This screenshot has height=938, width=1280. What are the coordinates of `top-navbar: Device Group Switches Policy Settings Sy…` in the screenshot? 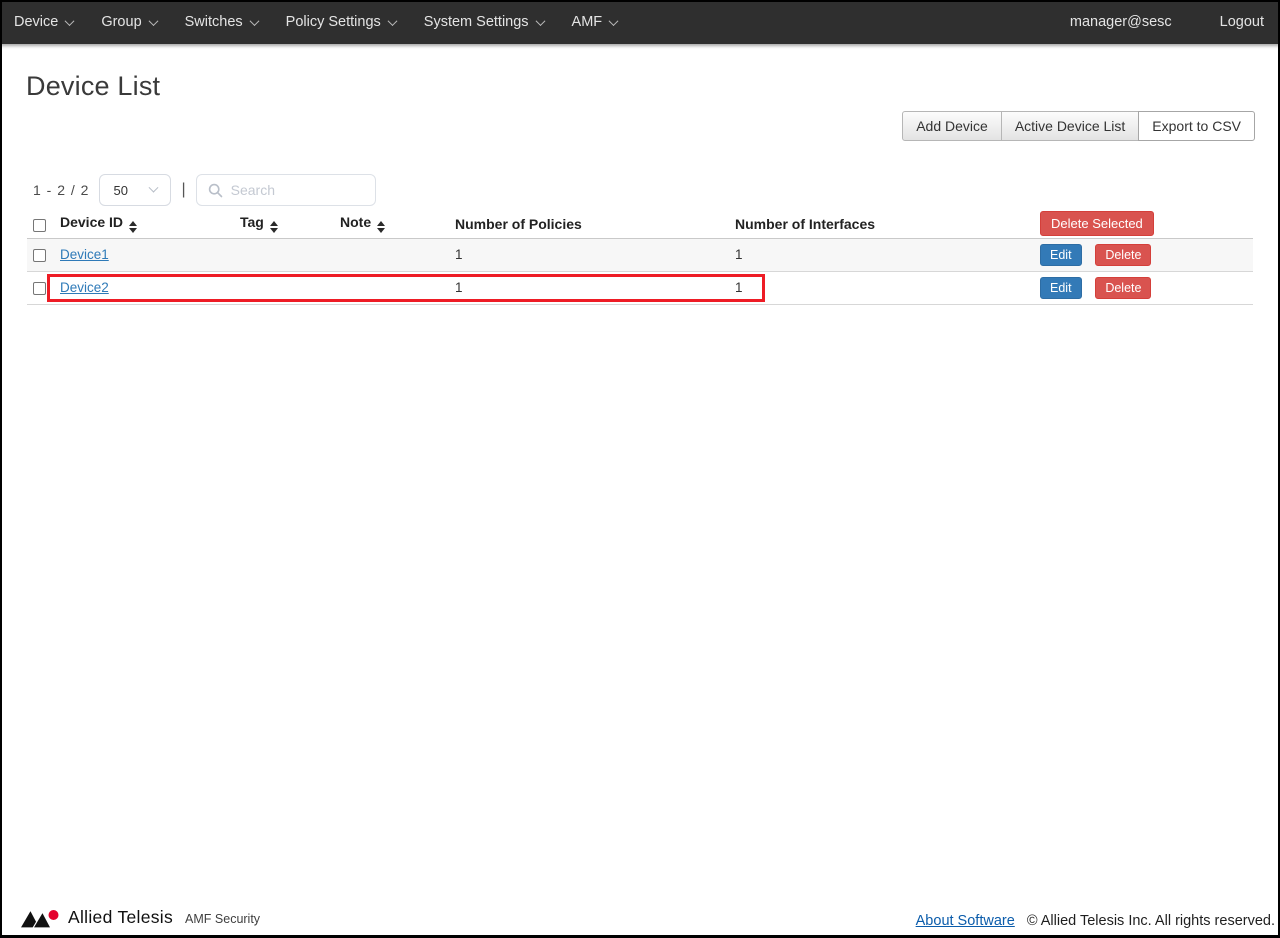 It's located at (640, 22).